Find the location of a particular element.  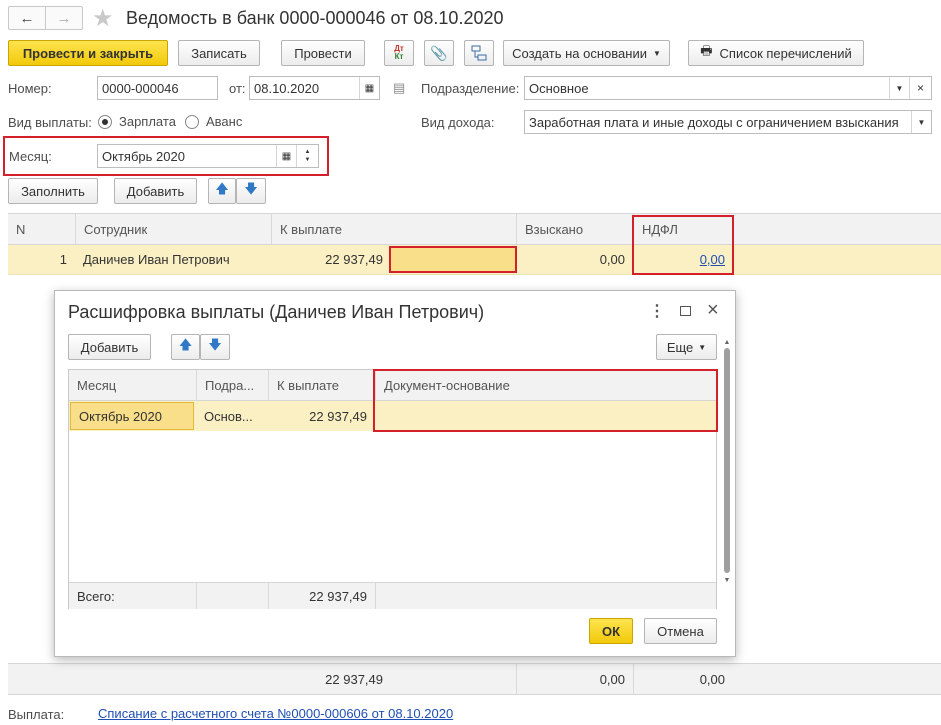

total-subdivision-empty is located at coordinates (232, 596).